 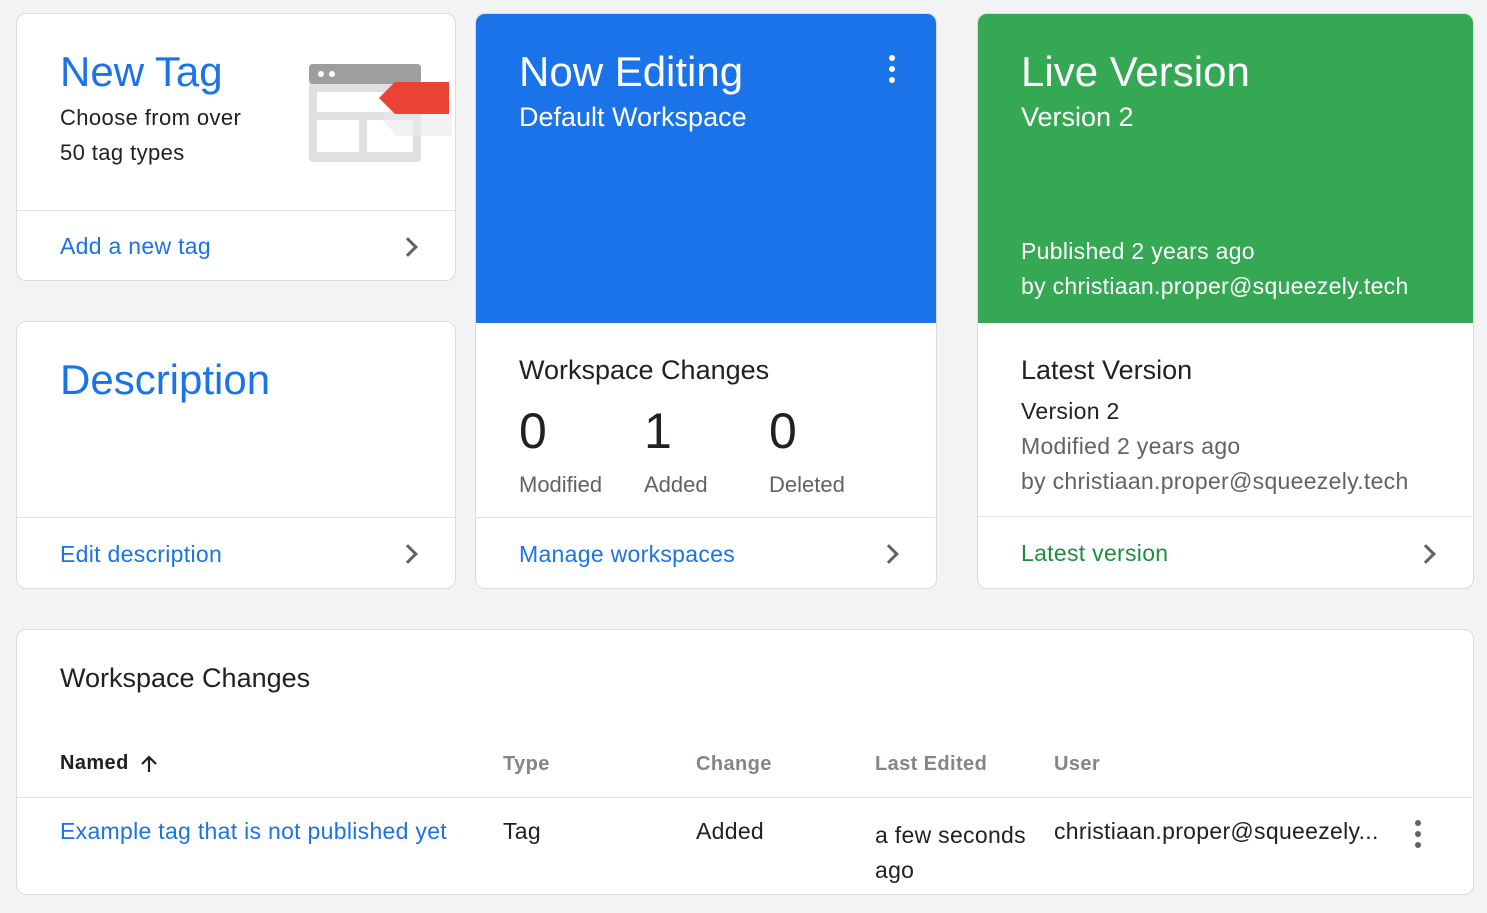 What do you see at coordinates (1070, 411) in the screenshot?
I see `latest-version-number: Version 2` at bounding box center [1070, 411].